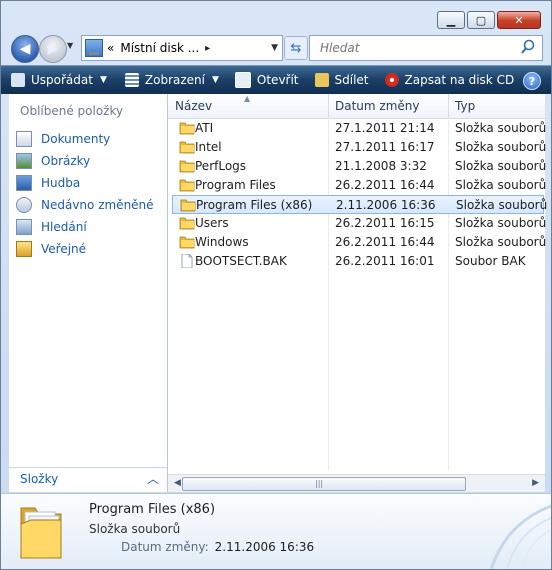  I want to click on table-row: Intel 27.1.2011 16:17 Složka souborů, so click(359, 147).